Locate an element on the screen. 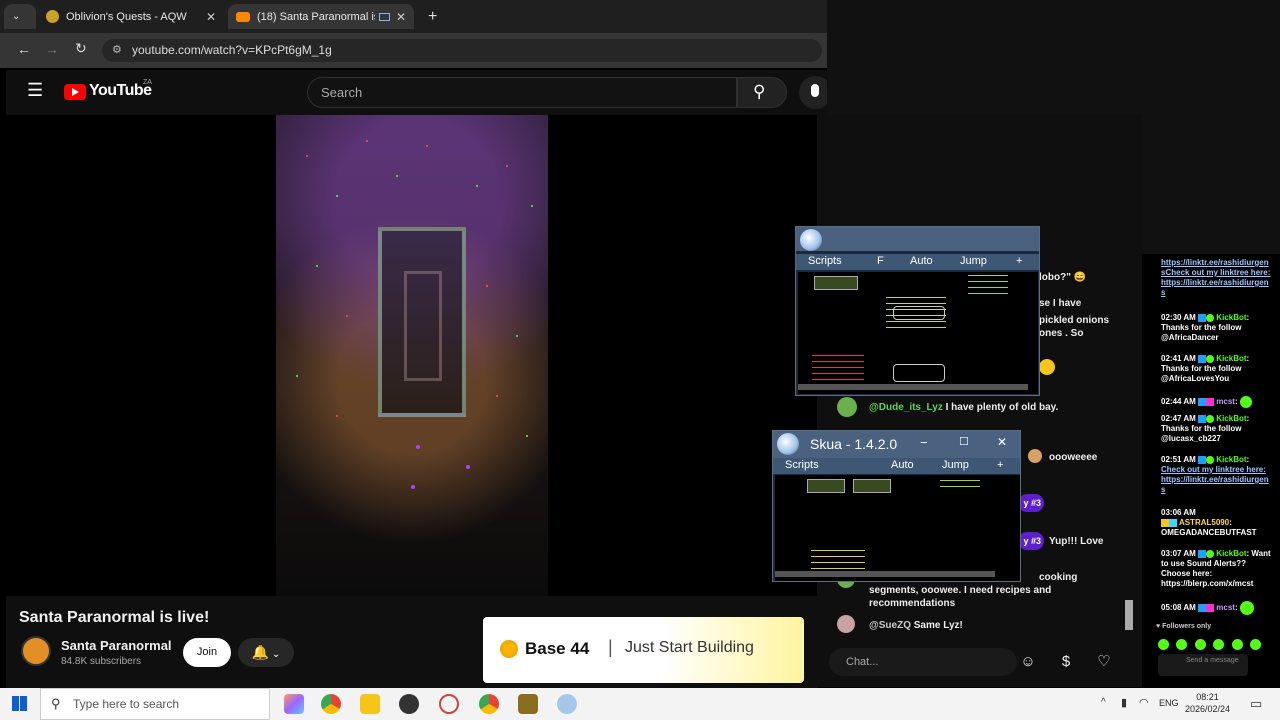  channel-name: Santa Paranormal is located at coordinates (116, 645).